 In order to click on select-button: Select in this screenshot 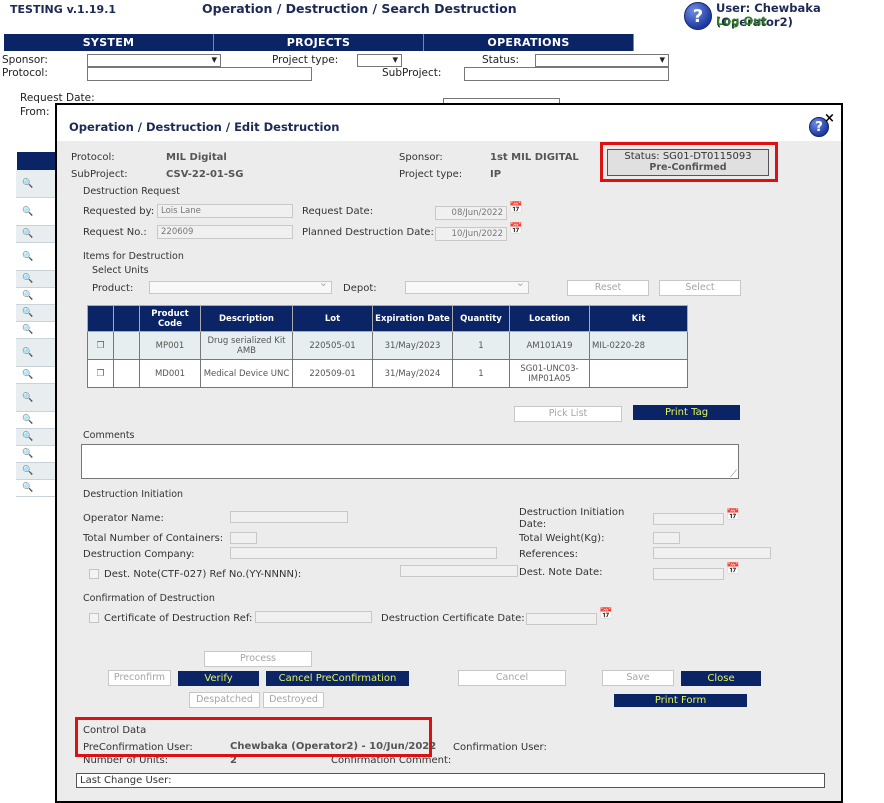, I will do `click(700, 288)`.